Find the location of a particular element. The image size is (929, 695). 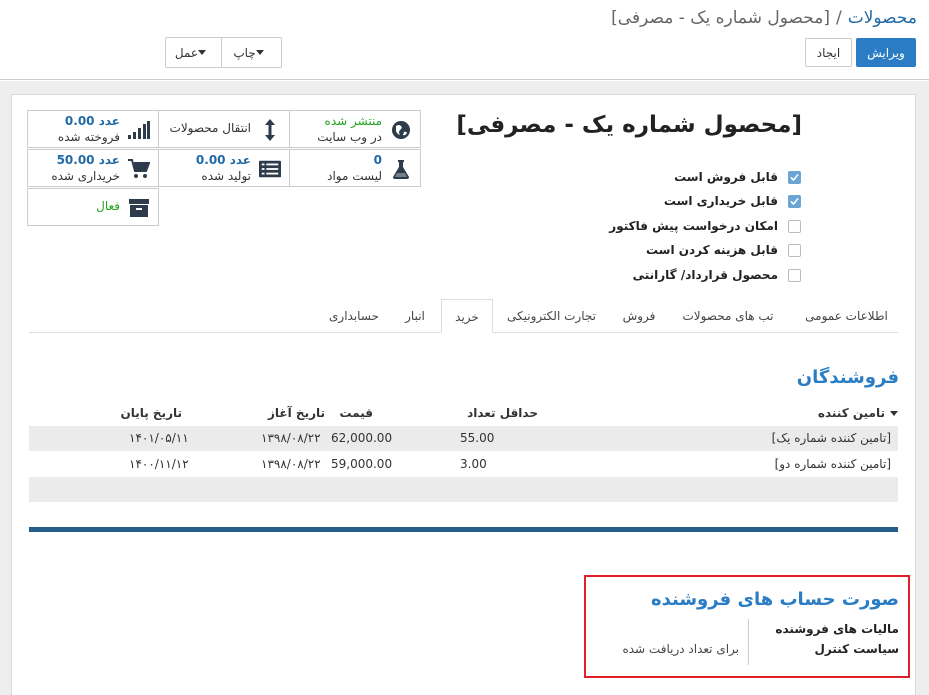

checkbox-label: قابل خریداری است is located at coordinates (720, 201).